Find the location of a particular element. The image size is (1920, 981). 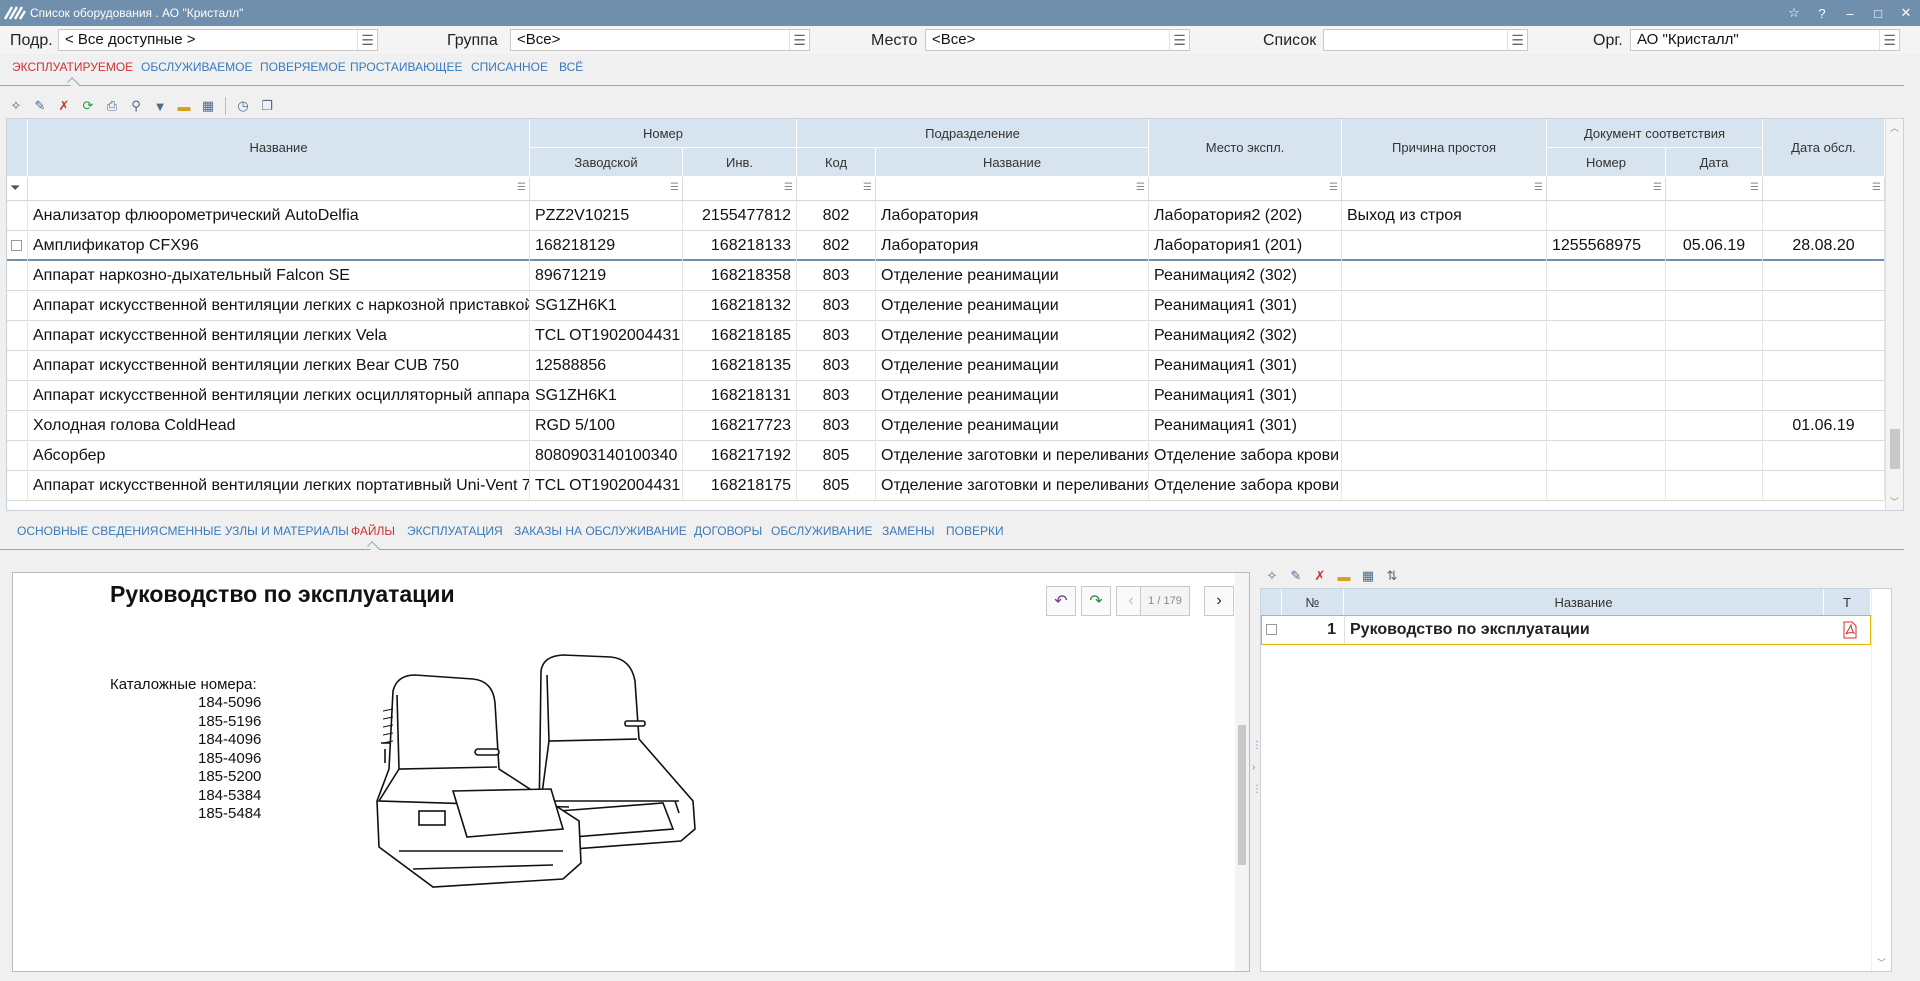

splitter-handle: ⋮ › ⋮ is located at coordinates (1257, 775).